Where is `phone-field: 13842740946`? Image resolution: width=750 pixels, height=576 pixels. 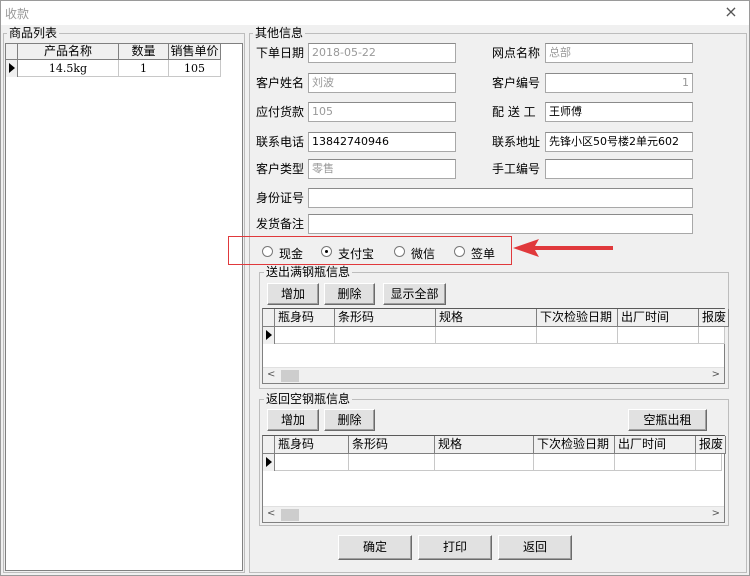 phone-field: 13842740946 is located at coordinates (382, 142).